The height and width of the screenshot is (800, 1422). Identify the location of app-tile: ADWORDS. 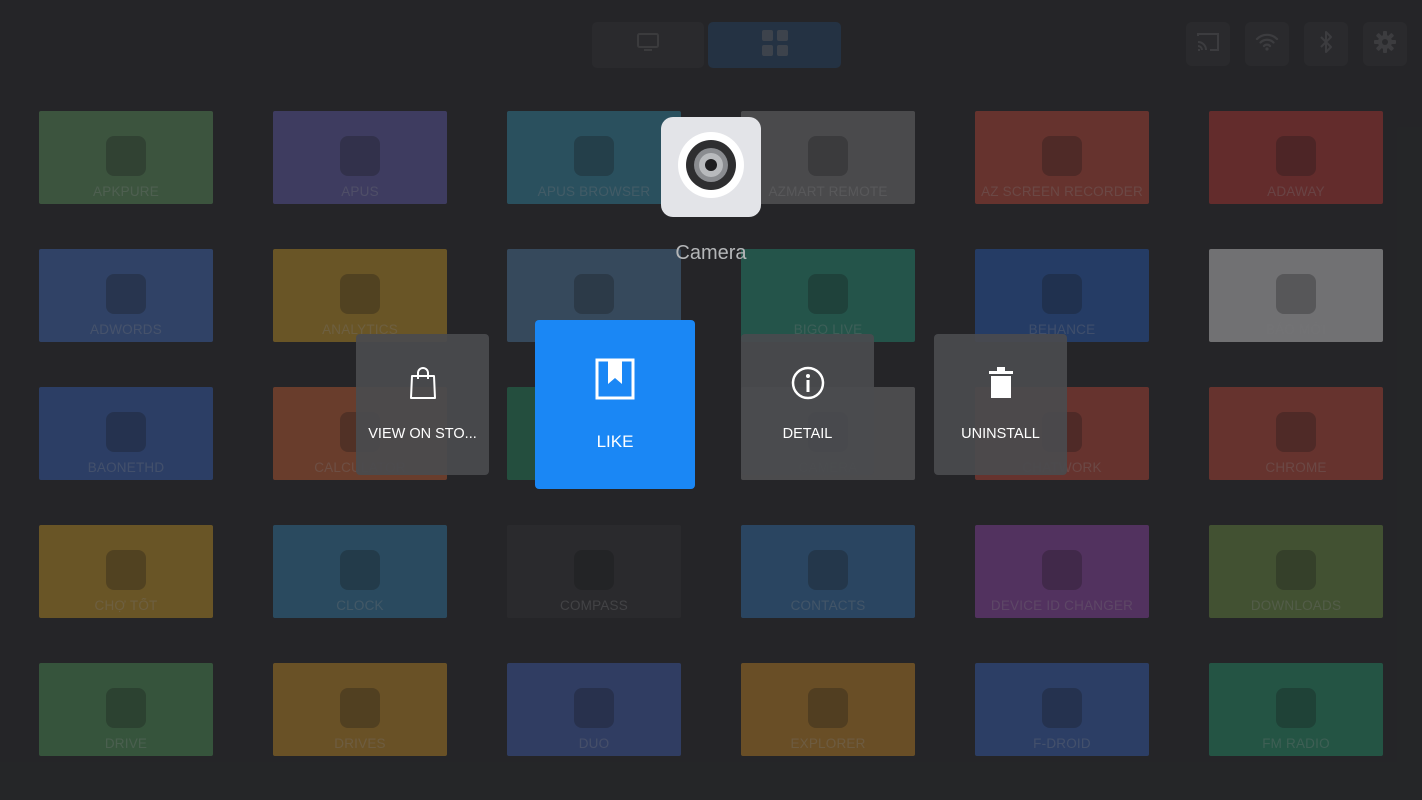
(126, 295).